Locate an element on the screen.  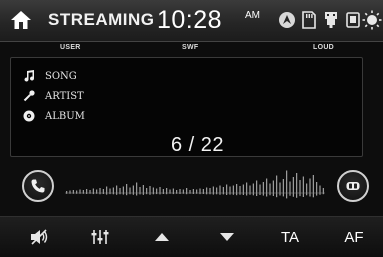
microphone-icon is located at coordinates (29, 96).